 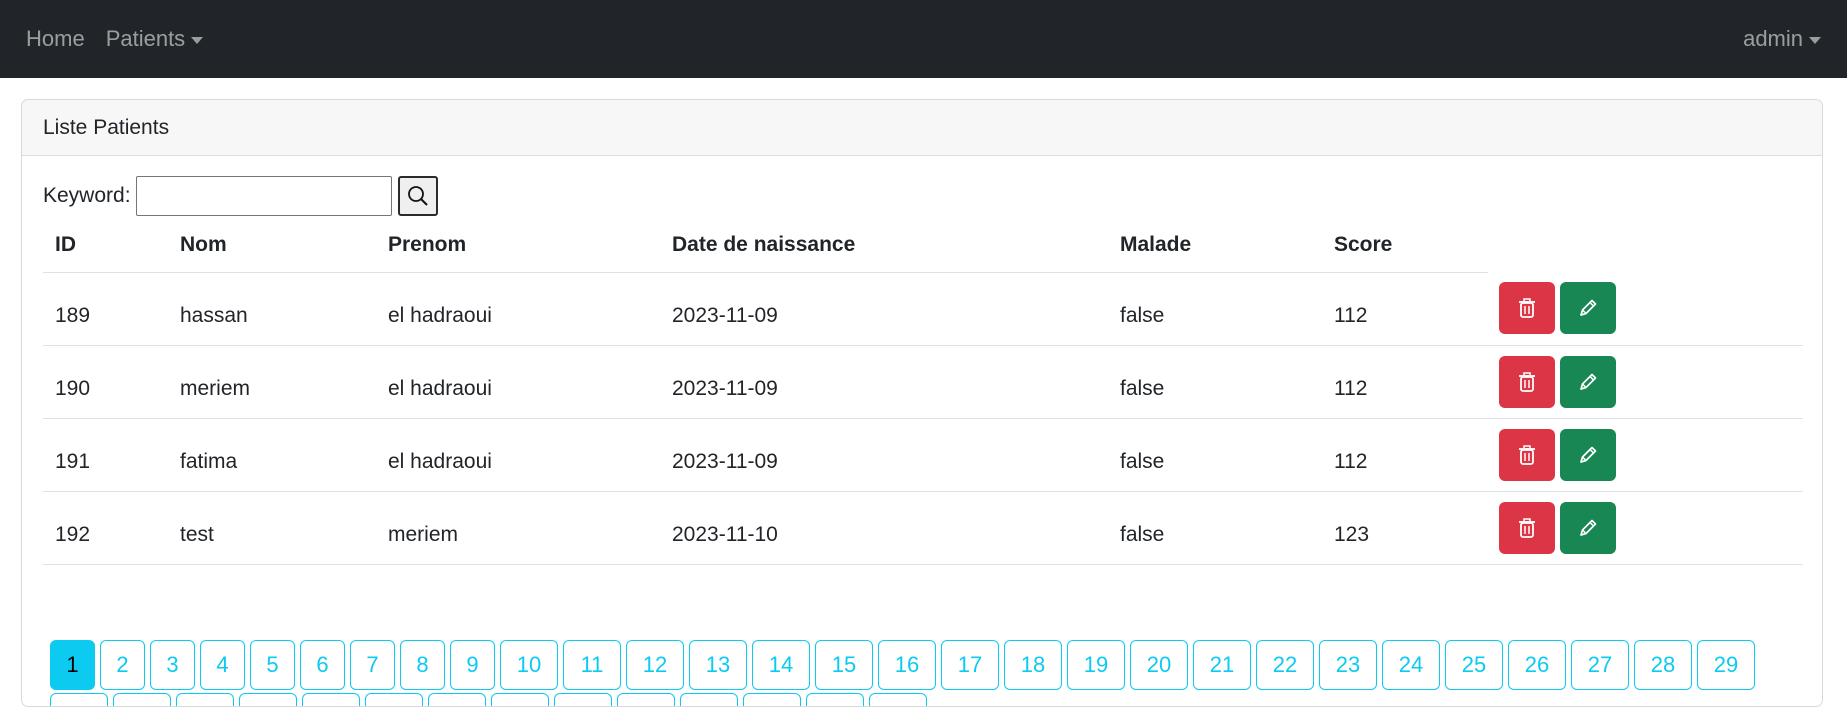 I want to click on cell-nom: fatima, so click(x=272, y=455).